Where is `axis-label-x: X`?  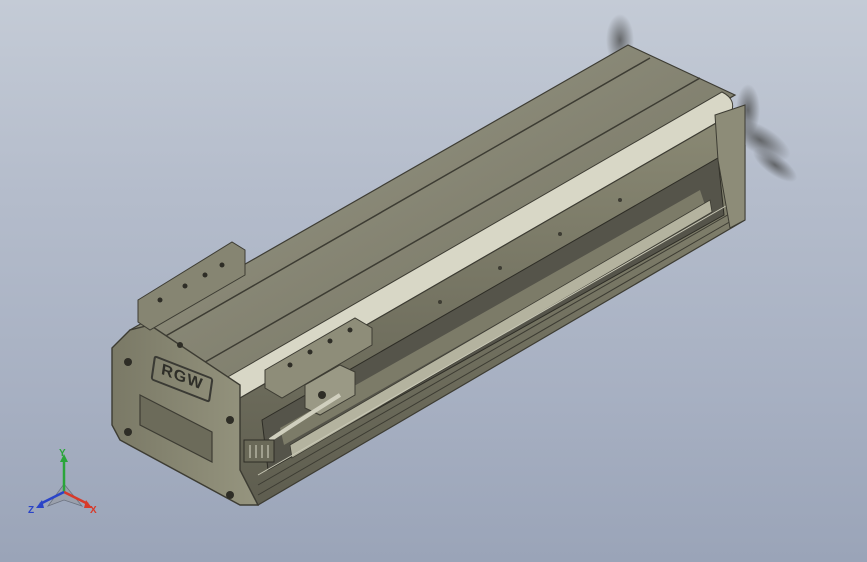
axis-label-x: X is located at coordinates (93, 510).